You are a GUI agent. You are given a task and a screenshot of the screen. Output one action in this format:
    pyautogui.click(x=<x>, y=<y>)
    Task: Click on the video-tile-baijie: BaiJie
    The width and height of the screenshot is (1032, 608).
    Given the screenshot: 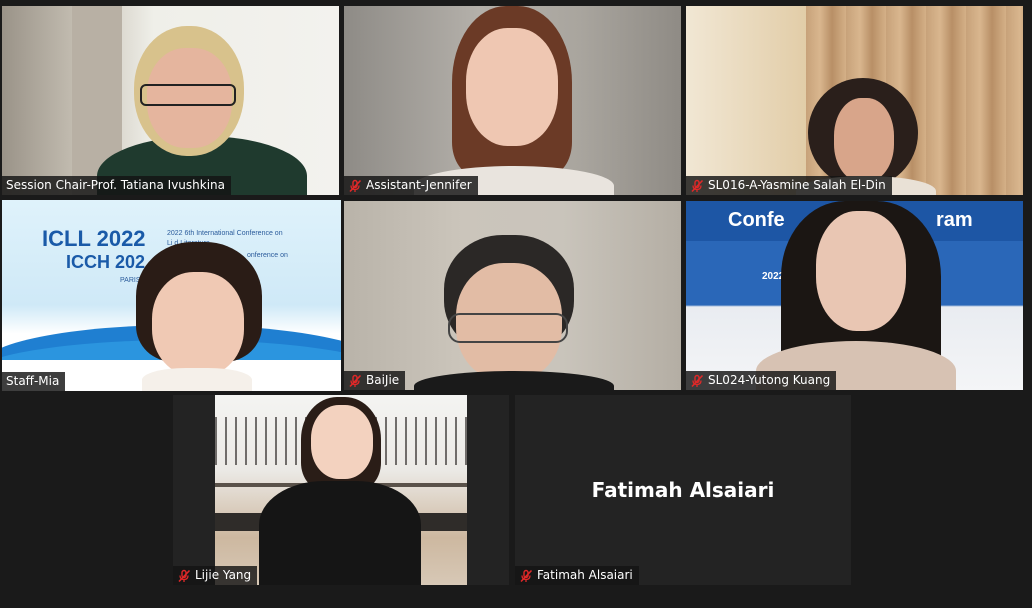 What is the action you would take?
    pyautogui.click(x=512, y=295)
    